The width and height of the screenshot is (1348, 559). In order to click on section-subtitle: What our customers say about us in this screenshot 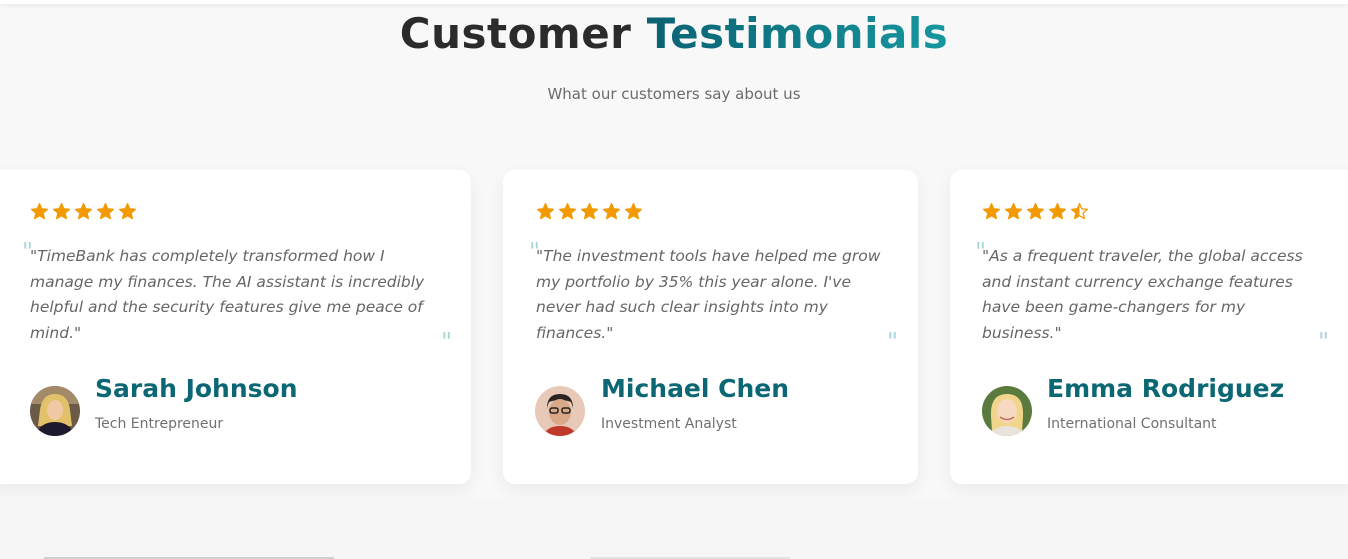, I will do `click(674, 94)`.